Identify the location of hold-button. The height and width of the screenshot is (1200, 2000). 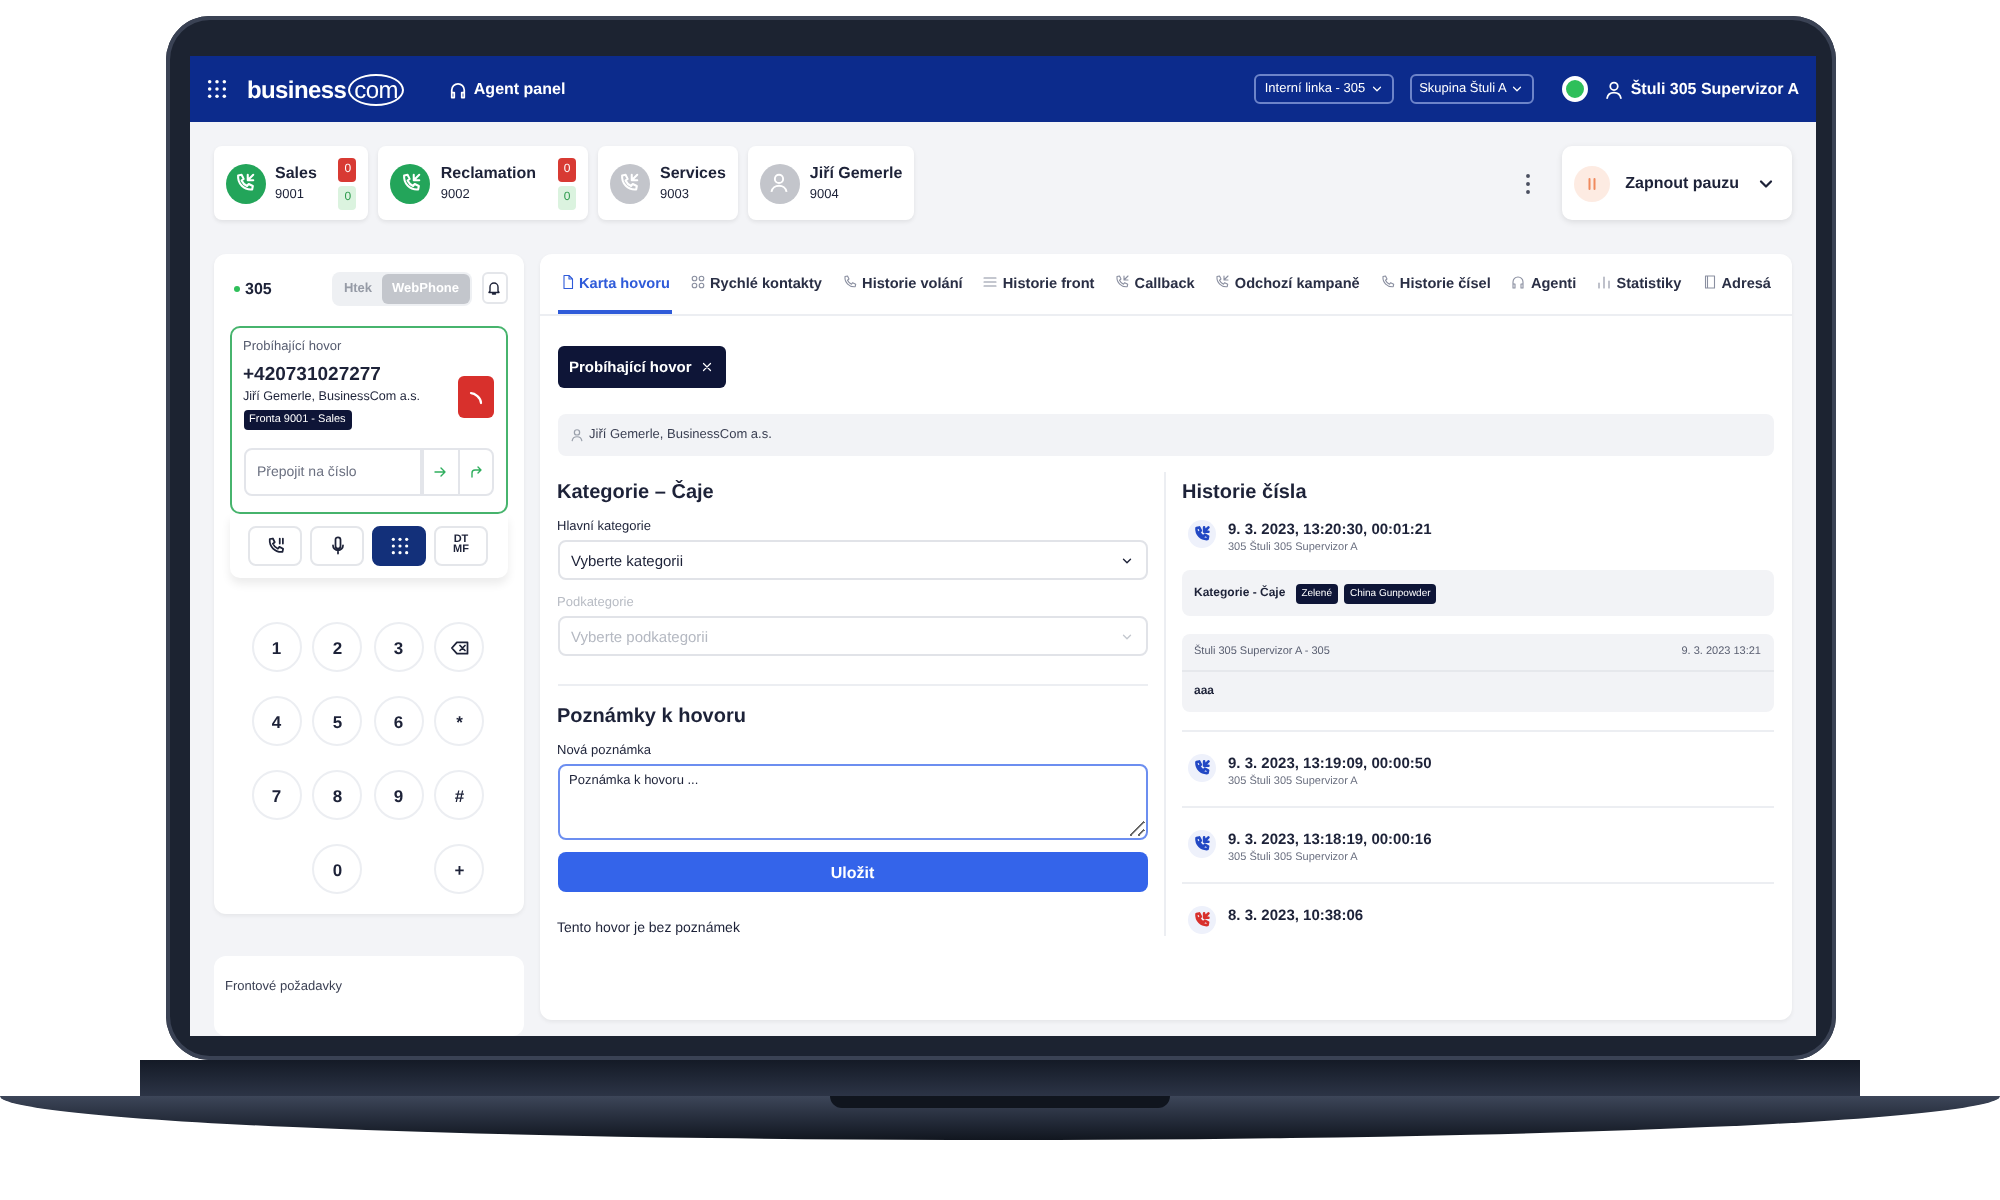
(275, 546).